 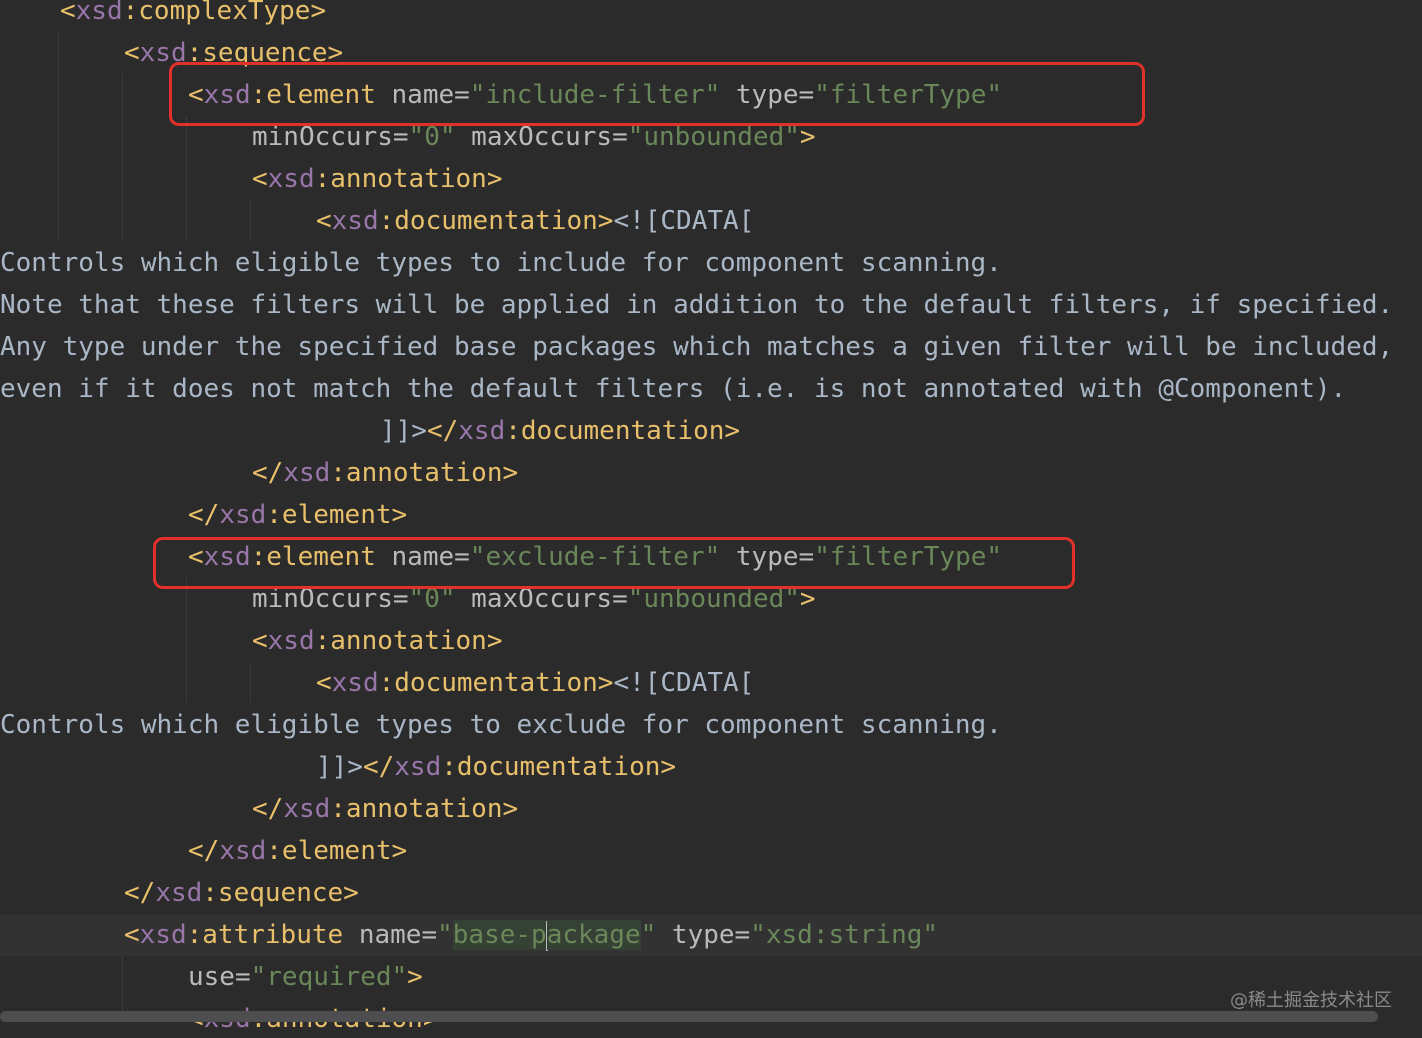 What do you see at coordinates (329, 977) in the screenshot?
I see `code-token-val: "required"` at bounding box center [329, 977].